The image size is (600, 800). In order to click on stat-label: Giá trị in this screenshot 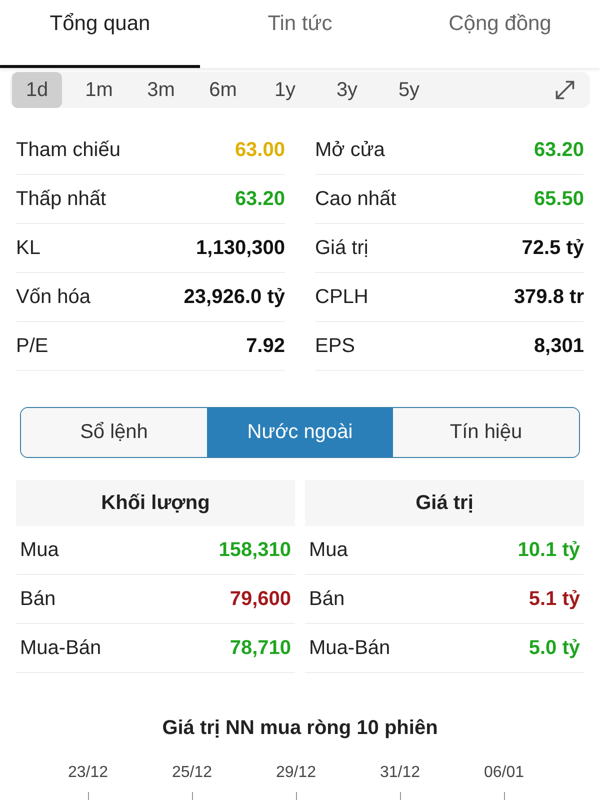, I will do `click(341, 248)`.